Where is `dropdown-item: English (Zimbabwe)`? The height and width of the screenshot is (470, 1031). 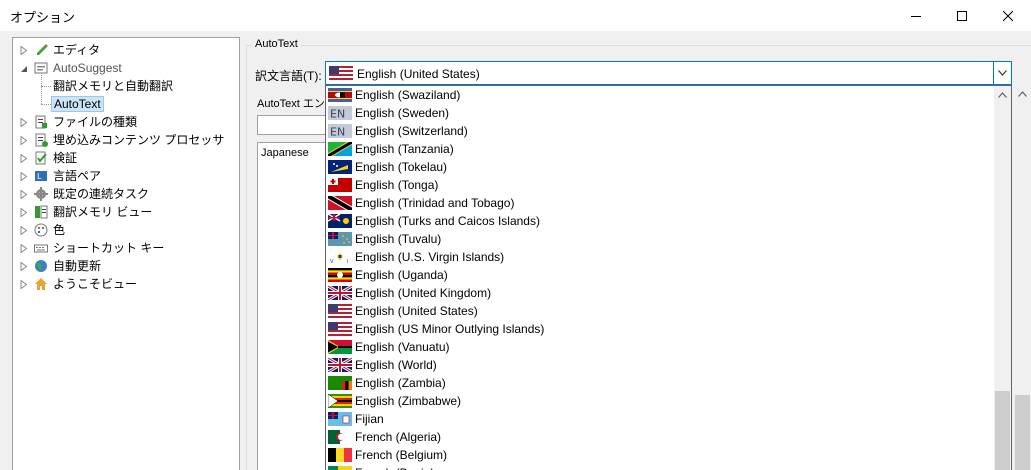
dropdown-item: English (Zimbabwe) is located at coordinates (659, 401).